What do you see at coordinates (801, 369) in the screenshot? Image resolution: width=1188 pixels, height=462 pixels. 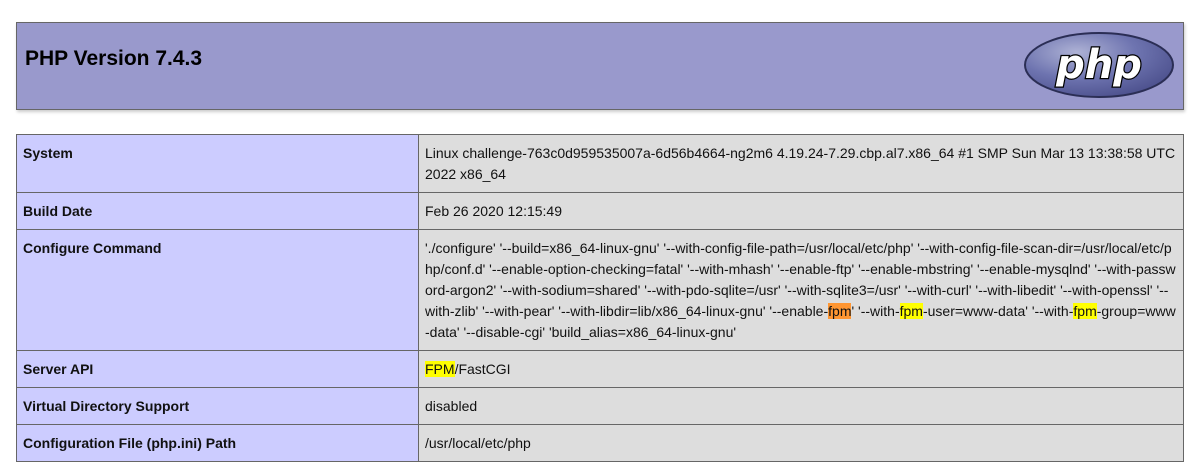 I see `row-value: FPM/FastCGI` at bounding box center [801, 369].